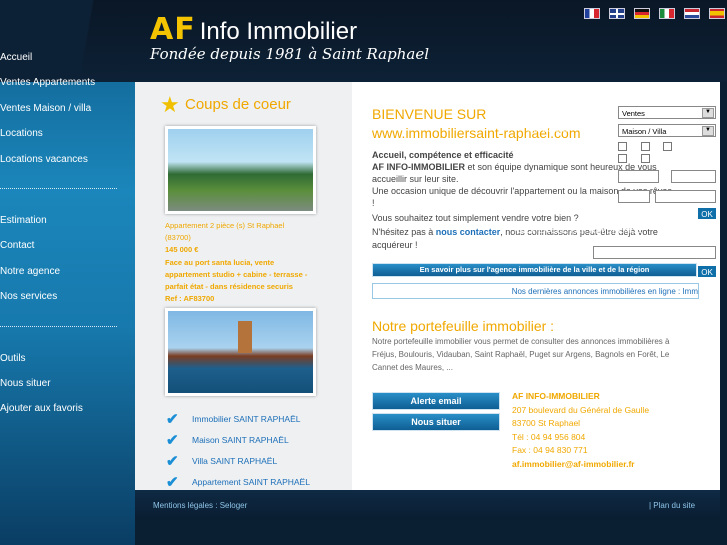 Image resolution: width=727 pixels, height=545 pixels. What do you see at coordinates (631, 146) in the screenshot?
I see `pieces-value-1: 1` at bounding box center [631, 146].